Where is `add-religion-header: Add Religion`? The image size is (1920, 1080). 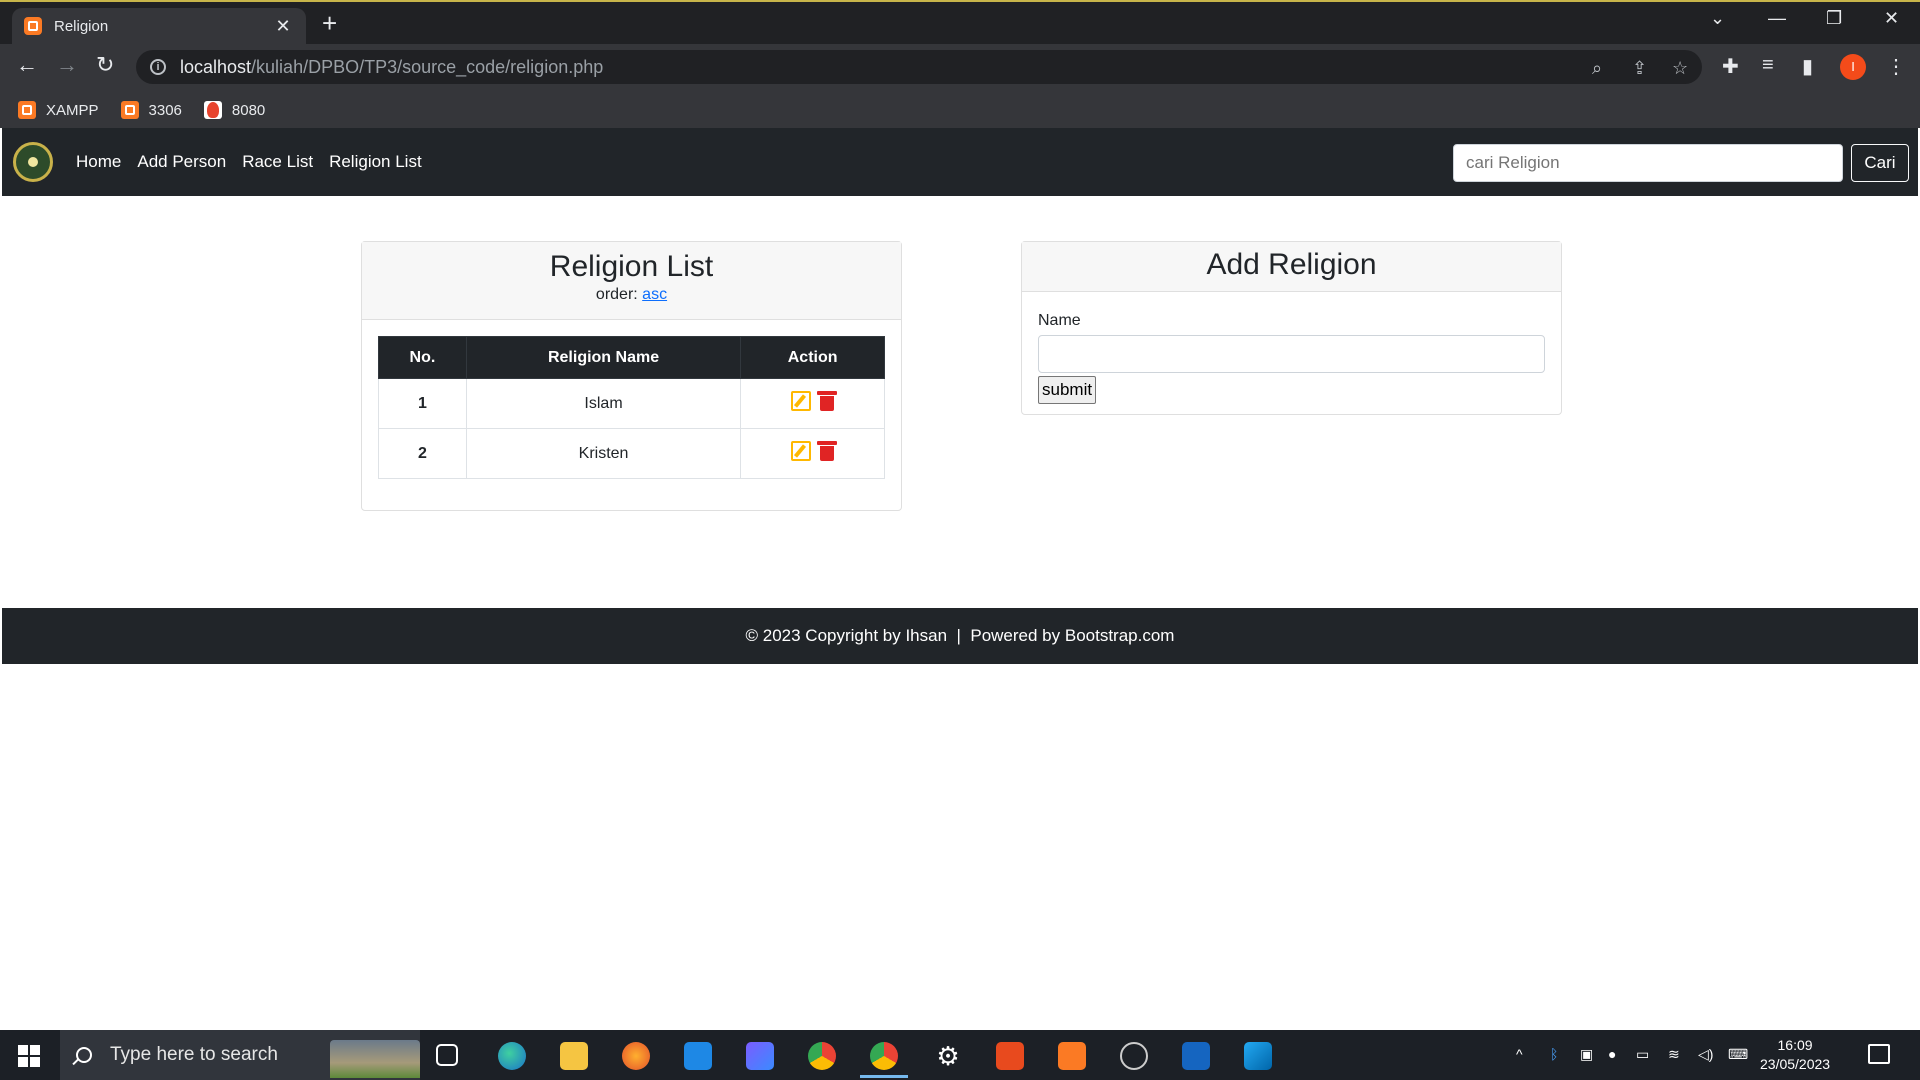
add-religion-header: Add Religion is located at coordinates (1291, 267).